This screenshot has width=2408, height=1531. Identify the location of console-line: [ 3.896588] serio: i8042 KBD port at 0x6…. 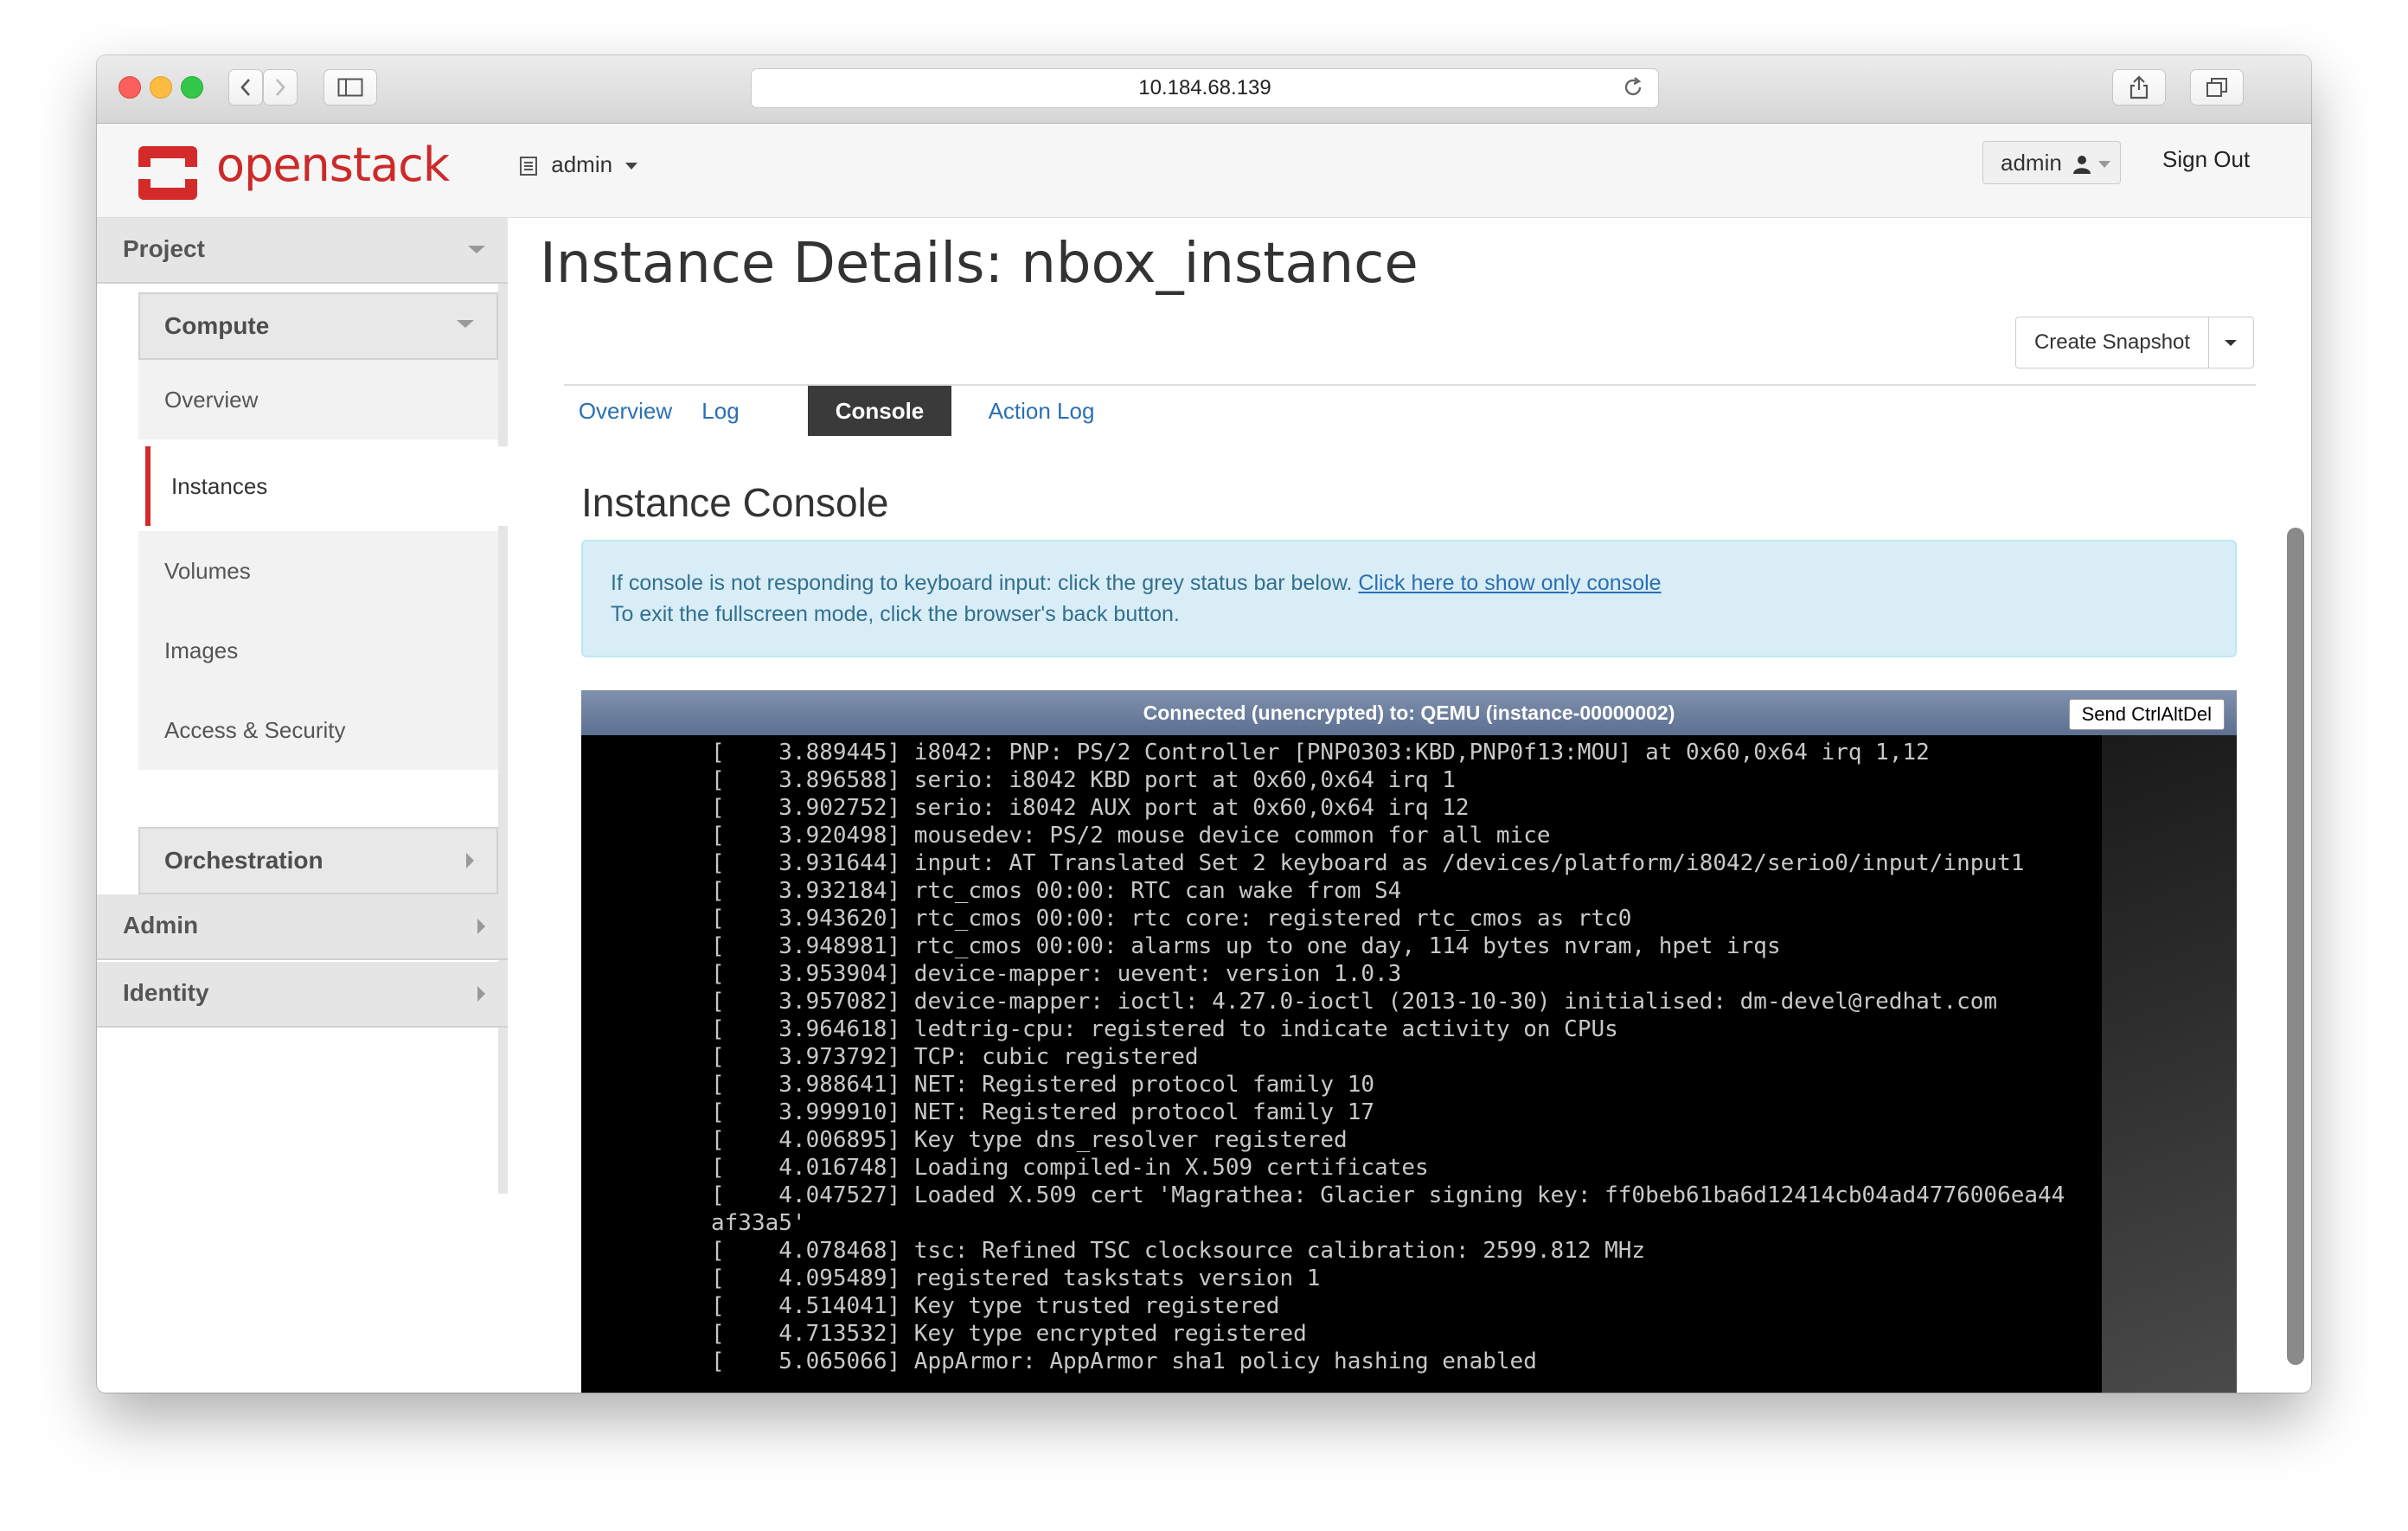
(1083, 780).